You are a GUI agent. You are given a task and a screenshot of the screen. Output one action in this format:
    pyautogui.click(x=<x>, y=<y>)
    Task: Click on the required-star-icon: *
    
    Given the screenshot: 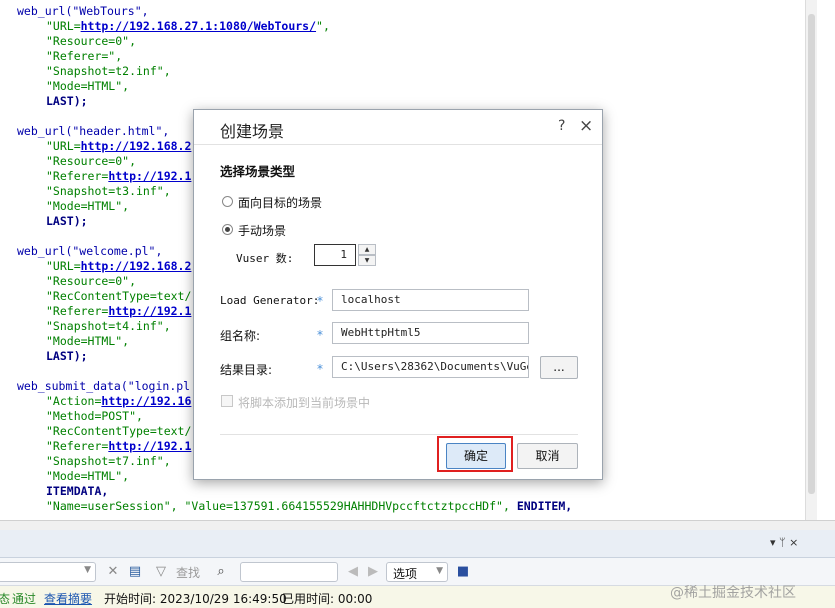 What is the action you would take?
    pyautogui.click(x=320, y=301)
    